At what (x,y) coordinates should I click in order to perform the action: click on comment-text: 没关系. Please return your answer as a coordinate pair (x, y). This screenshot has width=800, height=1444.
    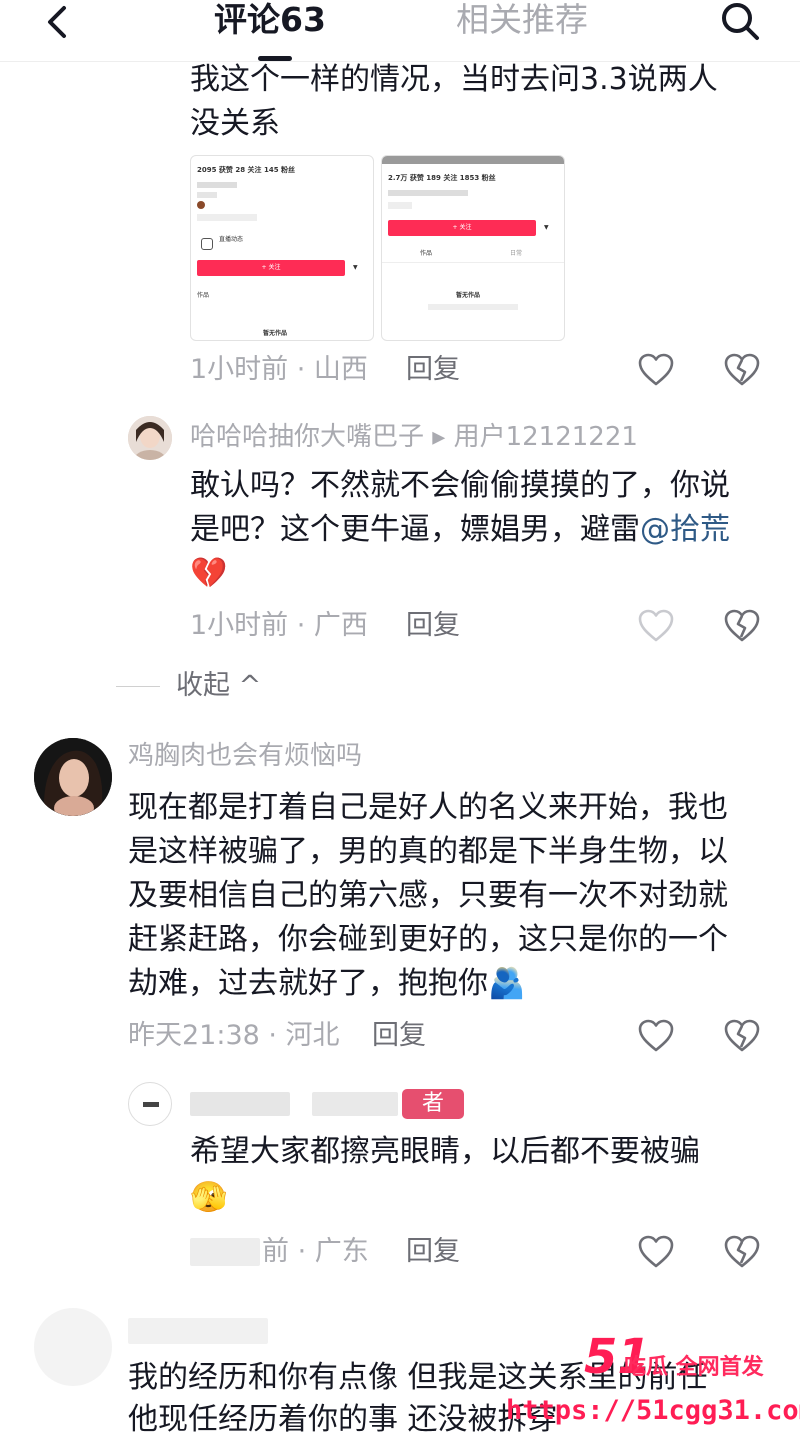
    Looking at the image, I should click on (235, 123).